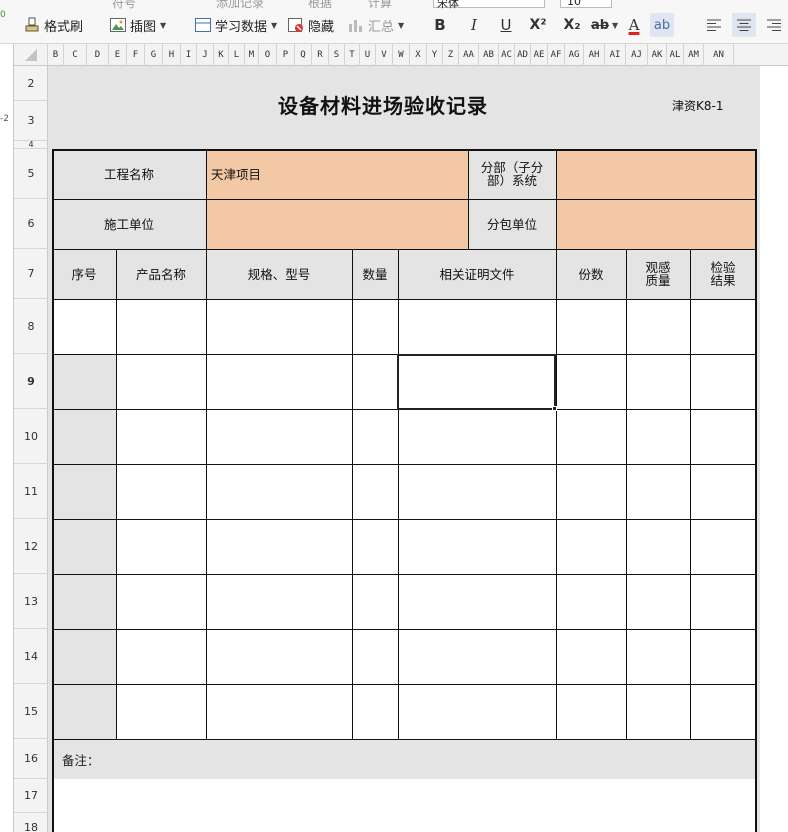 This screenshot has height=832, width=788. I want to click on row-header: 18, so click(31, 822).